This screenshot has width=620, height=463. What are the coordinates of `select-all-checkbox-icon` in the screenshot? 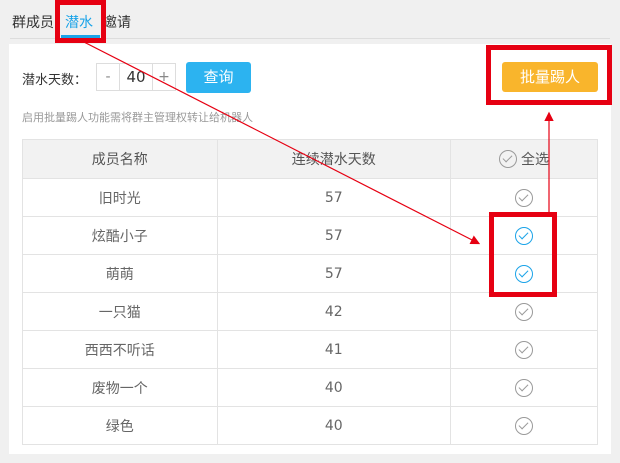 It's located at (507, 159).